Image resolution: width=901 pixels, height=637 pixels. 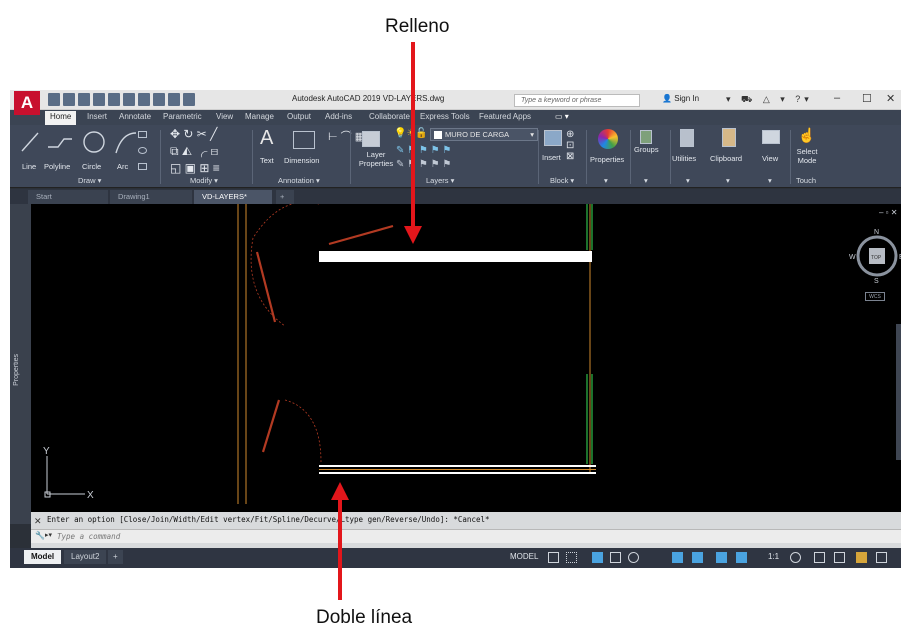 What do you see at coordinates (89, 180) in the screenshot?
I see `draw-panel-label: Draw ▾` at bounding box center [89, 180].